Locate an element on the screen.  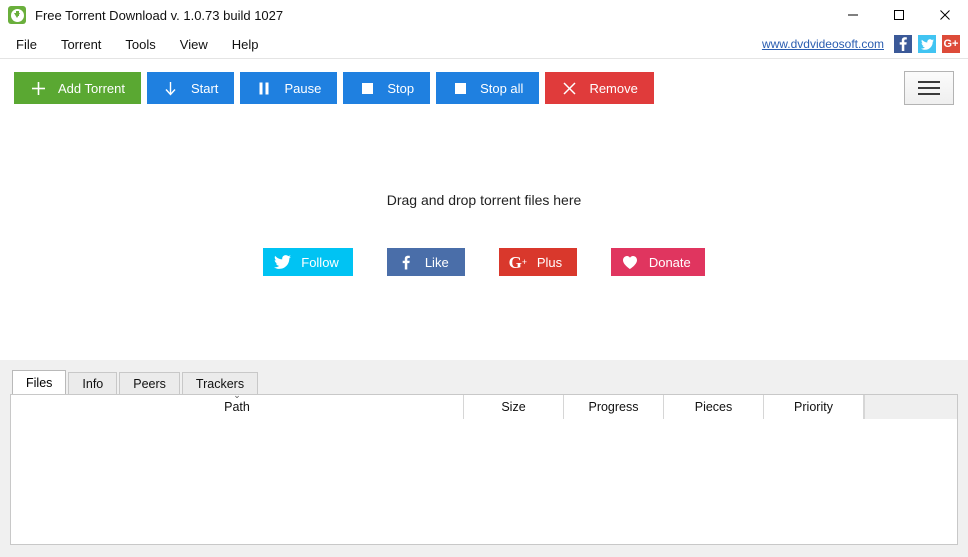
remove-button: Remove is located at coordinates (599, 88).